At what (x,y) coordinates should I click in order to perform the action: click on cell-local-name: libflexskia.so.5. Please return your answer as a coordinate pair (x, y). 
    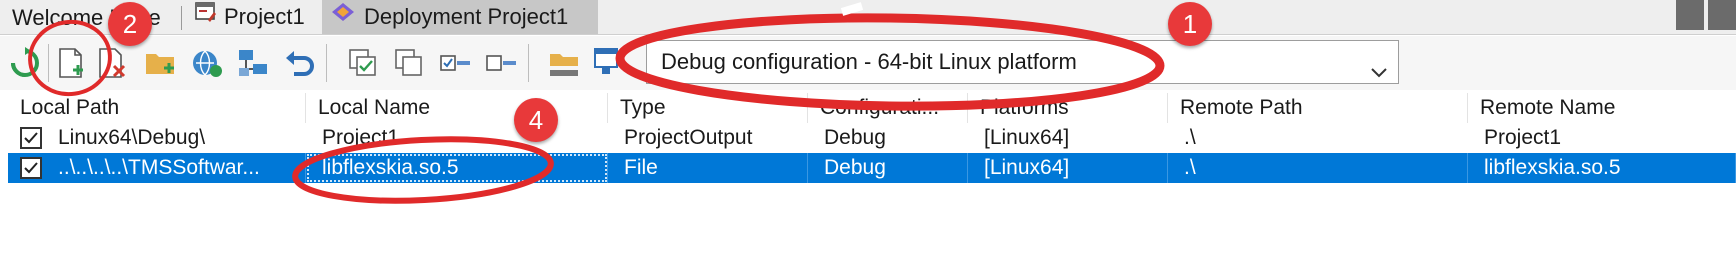
    Looking at the image, I should click on (457, 168).